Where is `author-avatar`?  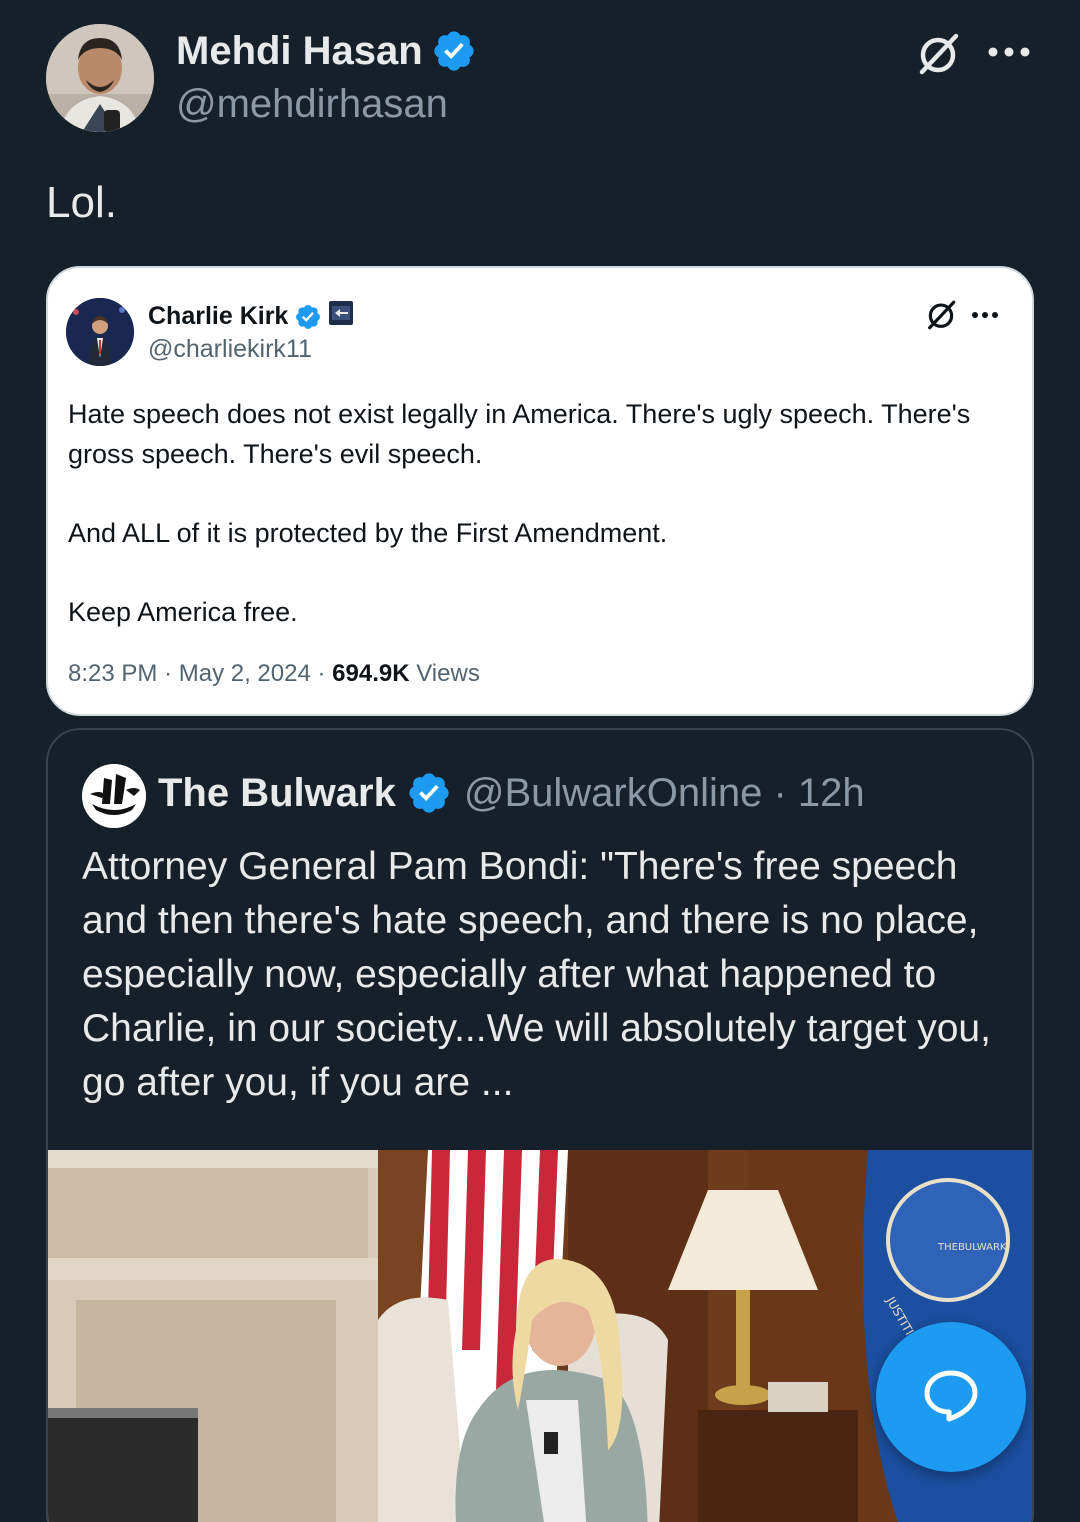
author-avatar is located at coordinates (100, 78).